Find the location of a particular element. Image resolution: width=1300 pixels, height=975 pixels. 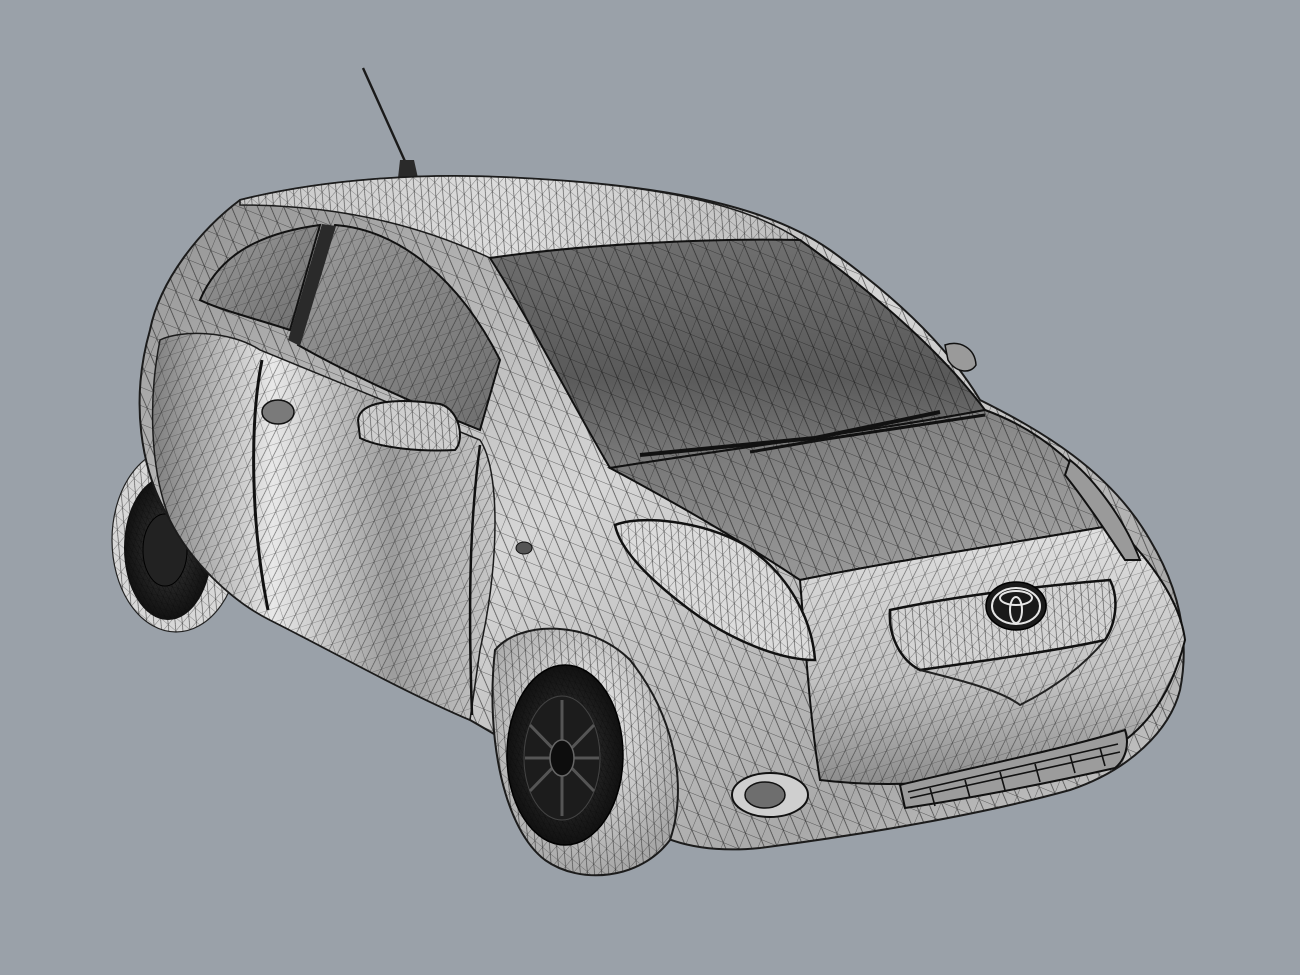

toyota-emblem-icon is located at coordinates (1016, 606).